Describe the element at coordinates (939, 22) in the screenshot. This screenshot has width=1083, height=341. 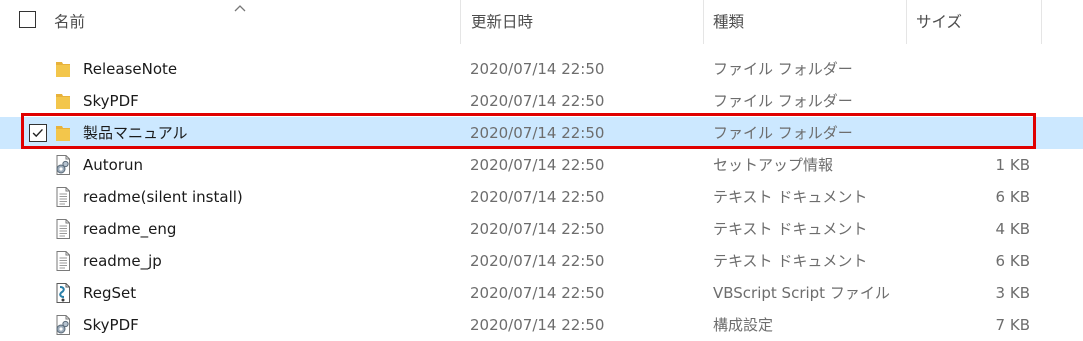
I see `column-header-size: サイズ` at that location.